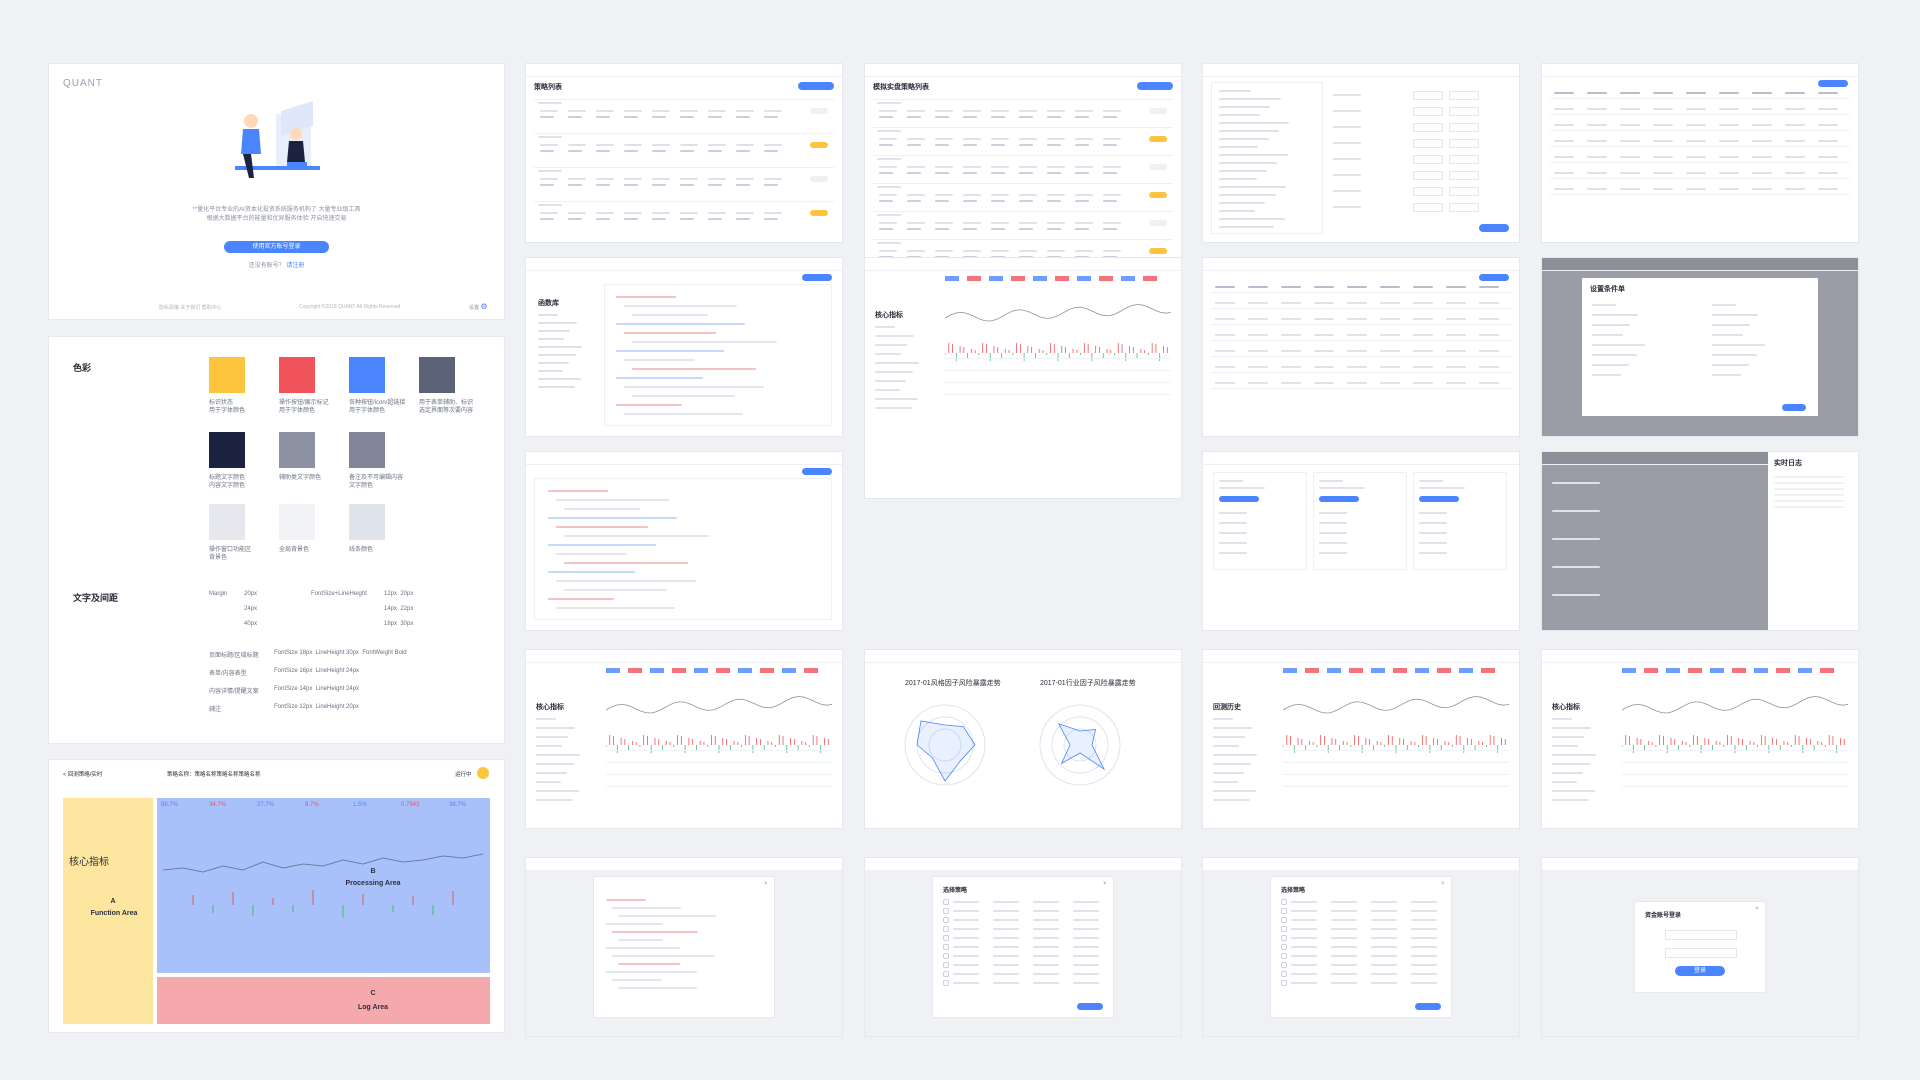 This screenshot has width=1920, height=1080. What do you see at coordinates (1158, 111) in the screenshot?
I see `status-tag` at bounding box center [1158, 111].